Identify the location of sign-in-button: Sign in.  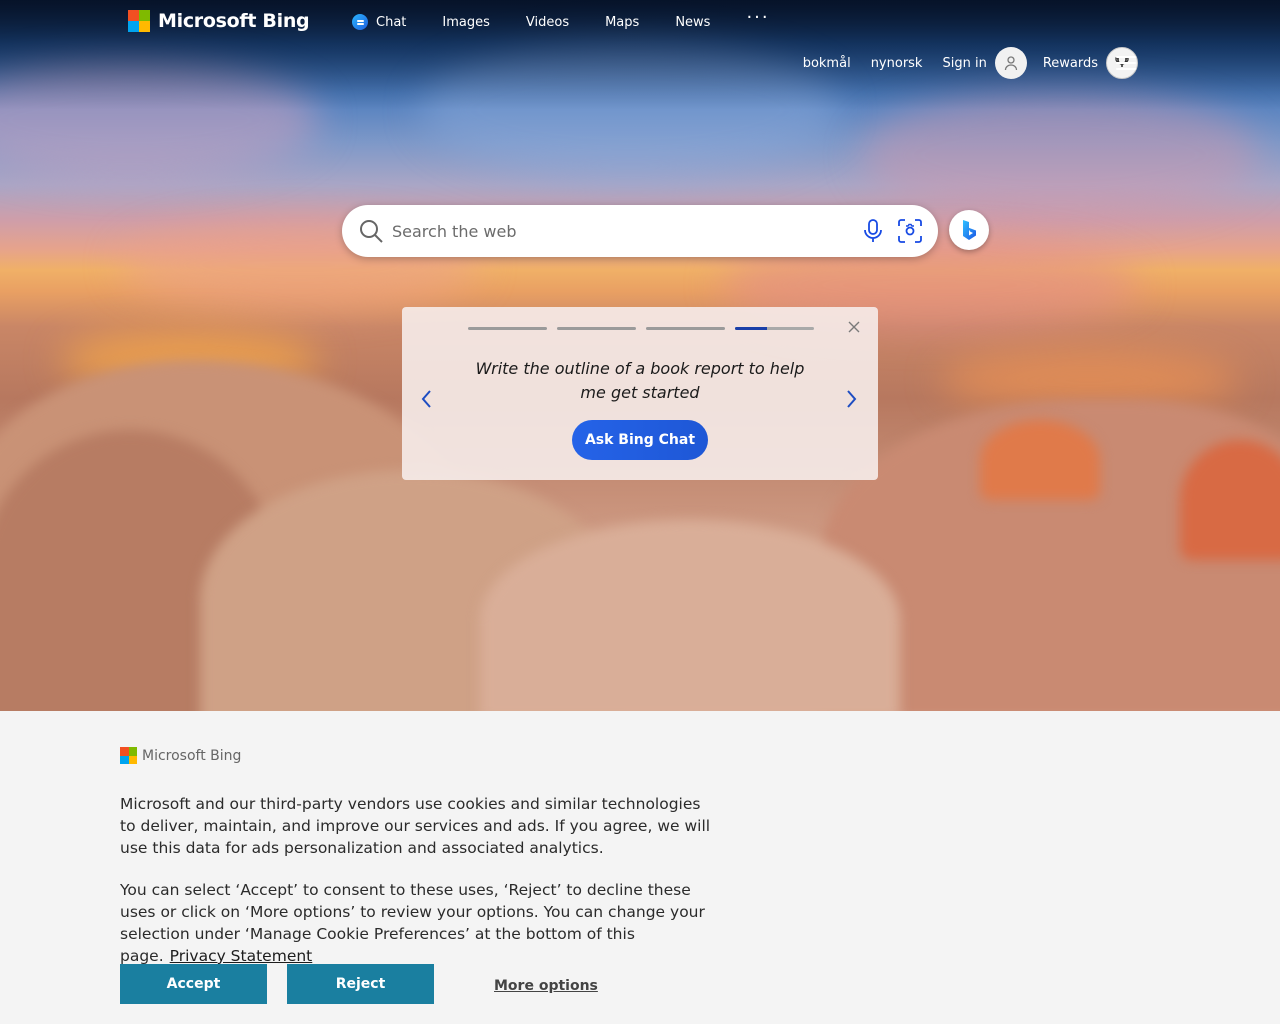
(984, 63).